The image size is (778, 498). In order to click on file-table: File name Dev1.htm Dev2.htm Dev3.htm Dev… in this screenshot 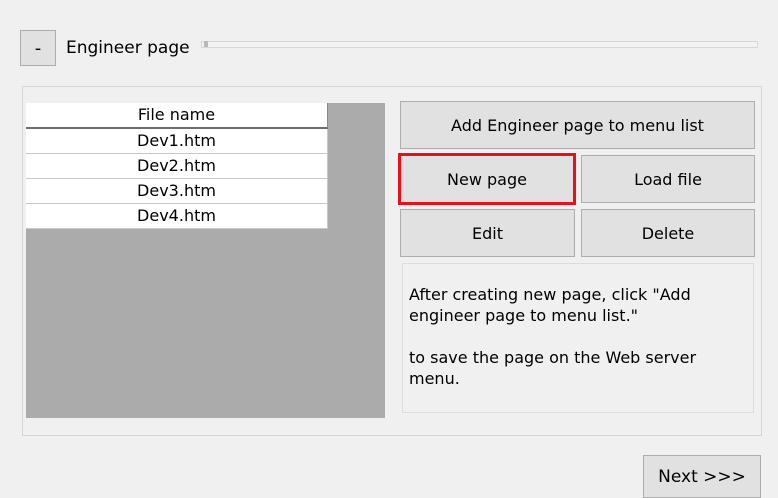, I will do `click(177, 166)`.